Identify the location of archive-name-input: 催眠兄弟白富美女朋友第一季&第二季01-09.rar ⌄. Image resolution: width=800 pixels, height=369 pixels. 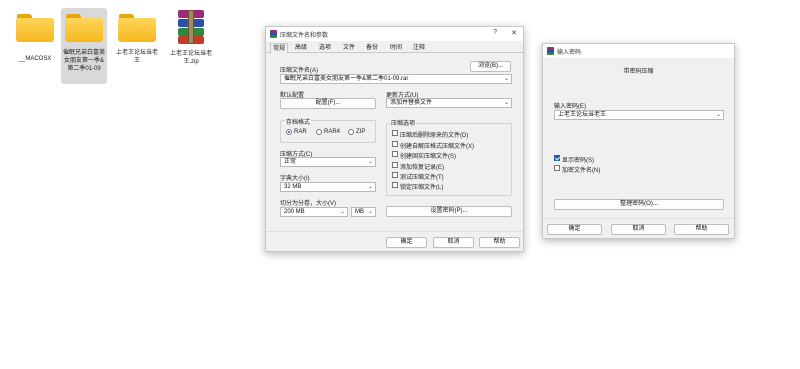
(396, 79).